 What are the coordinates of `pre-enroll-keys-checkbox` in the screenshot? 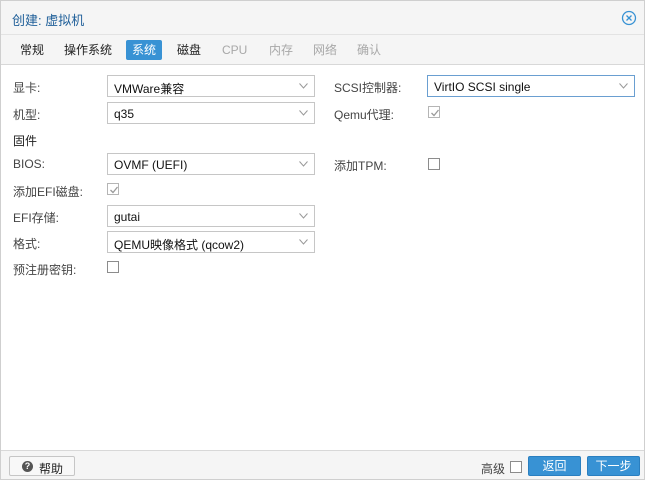 It's located at (113, 267).